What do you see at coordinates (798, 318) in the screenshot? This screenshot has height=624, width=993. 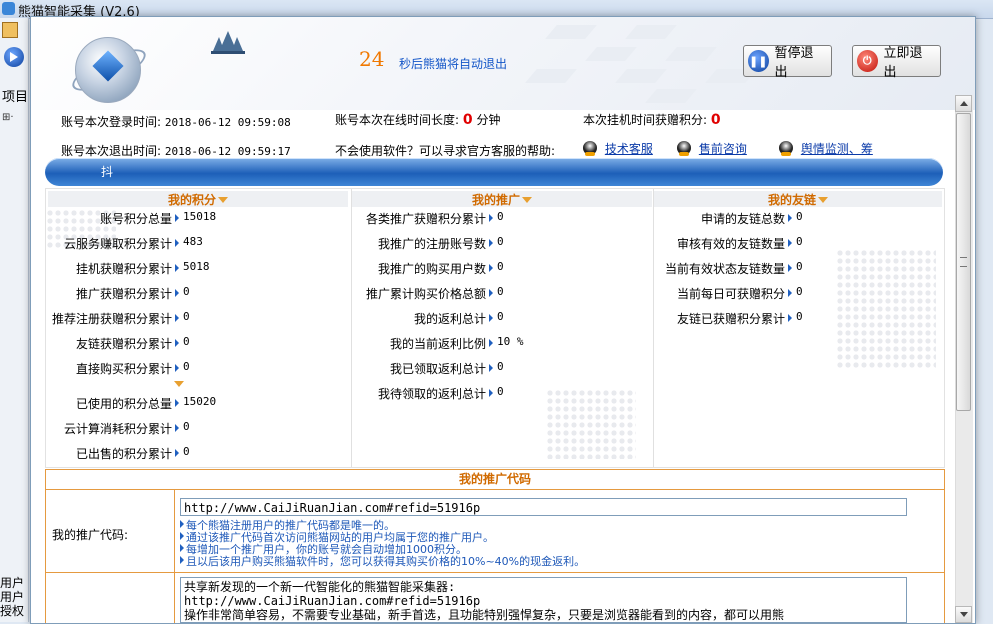 I see `stat-row: 友链已获赠积分累计 0` at bounding box center [798, 318].